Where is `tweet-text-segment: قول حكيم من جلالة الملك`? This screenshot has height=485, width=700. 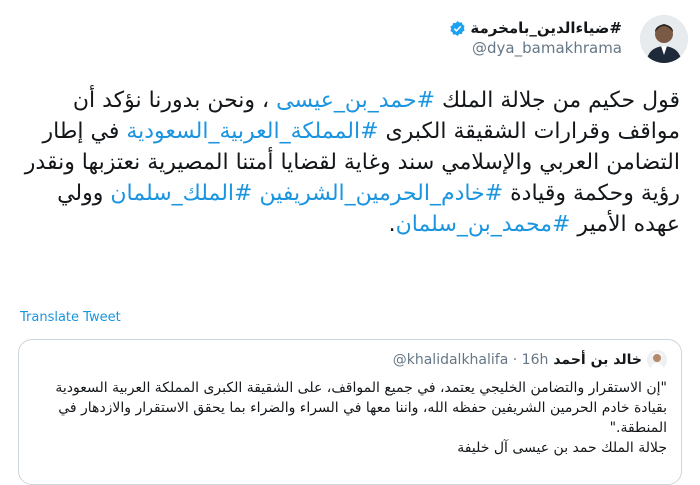
tweet-text-segment: قول حكيم من جلالة الملك is located at coordinates (557, 100).